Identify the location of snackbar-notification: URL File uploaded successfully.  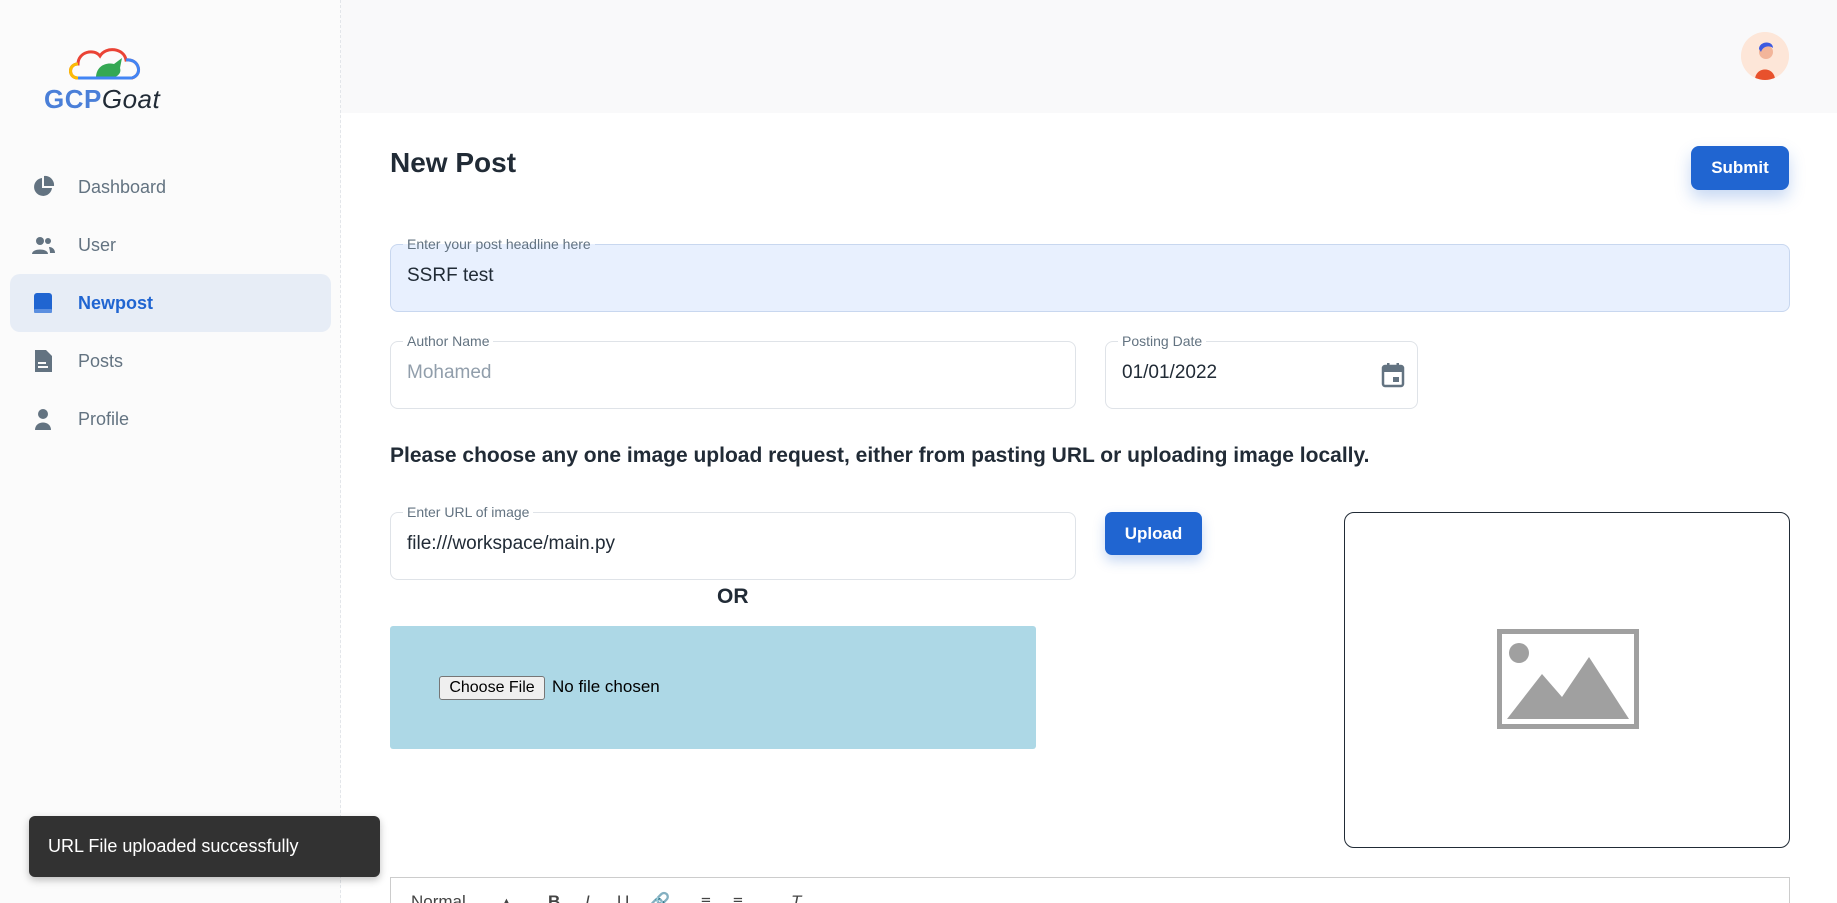
(204, 846).